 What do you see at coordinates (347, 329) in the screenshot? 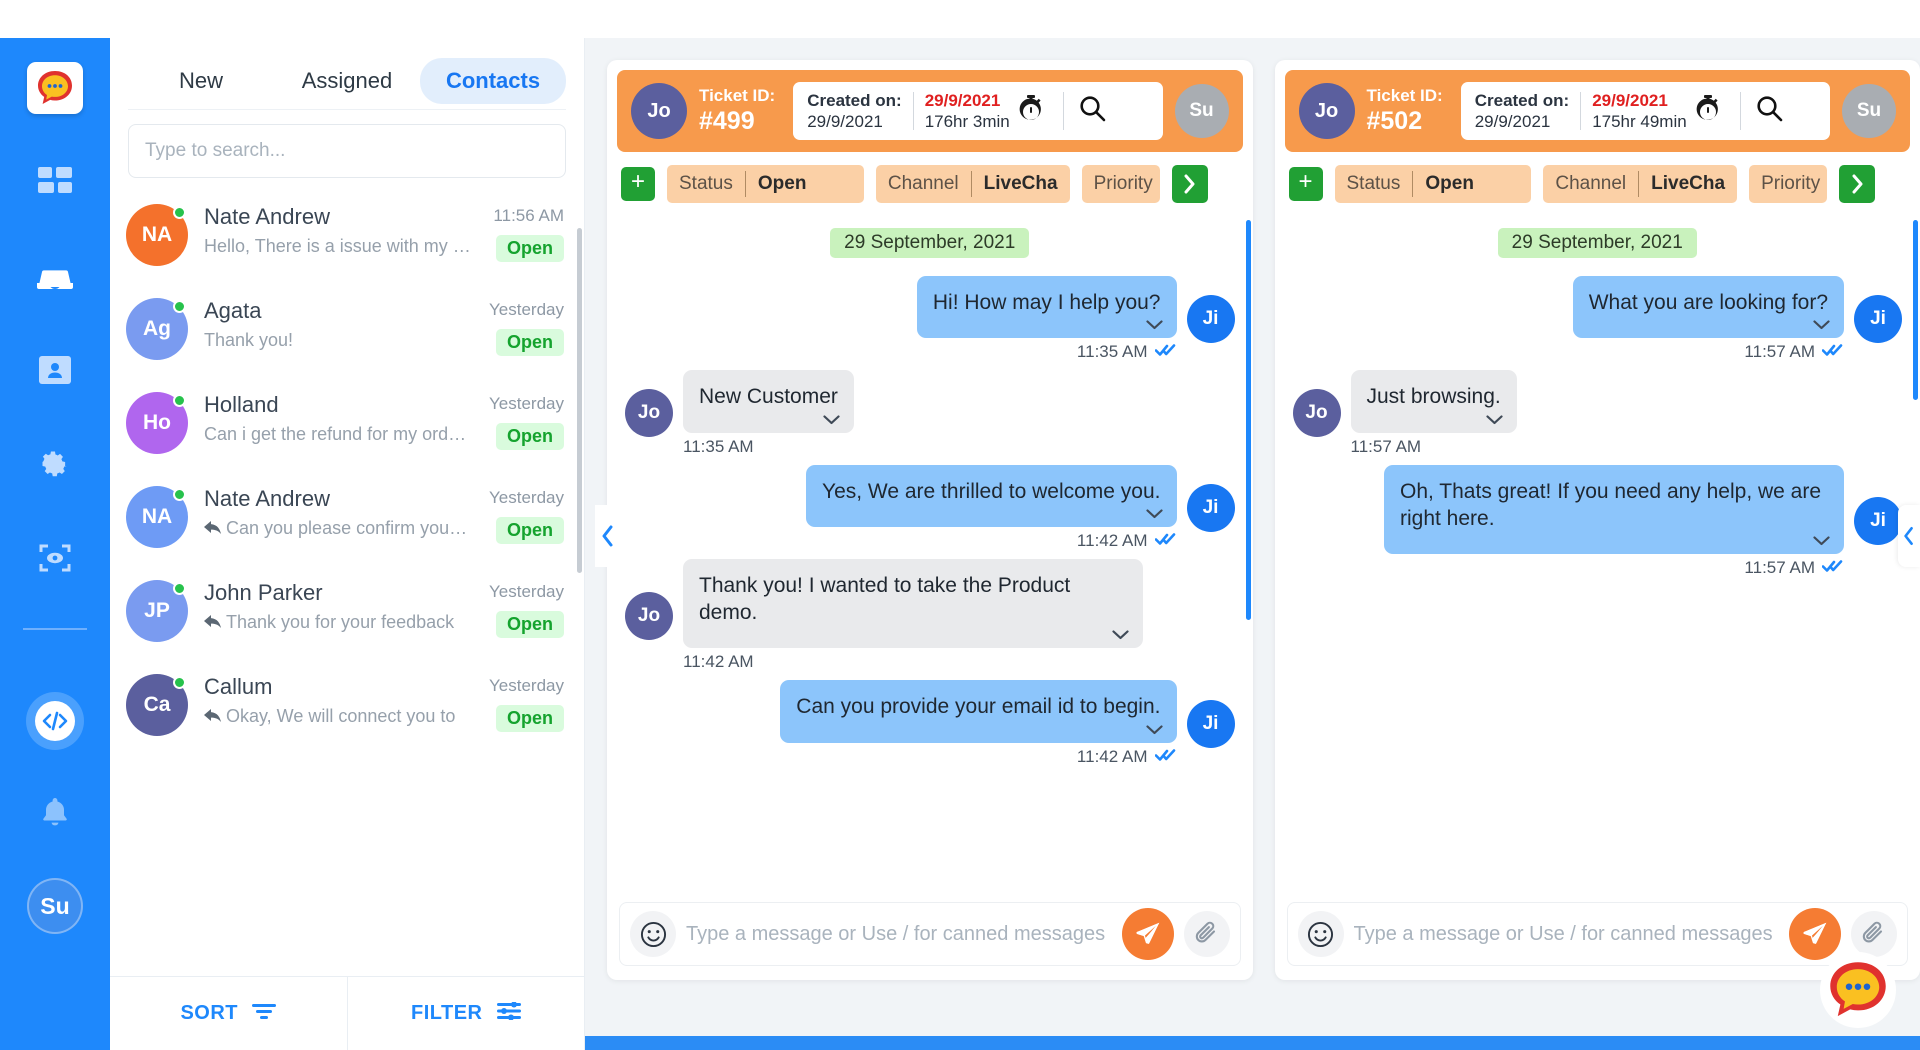
I see `list-item: Ag Agata Thank you! Yesterday Open` at bounding box center [347, 329].